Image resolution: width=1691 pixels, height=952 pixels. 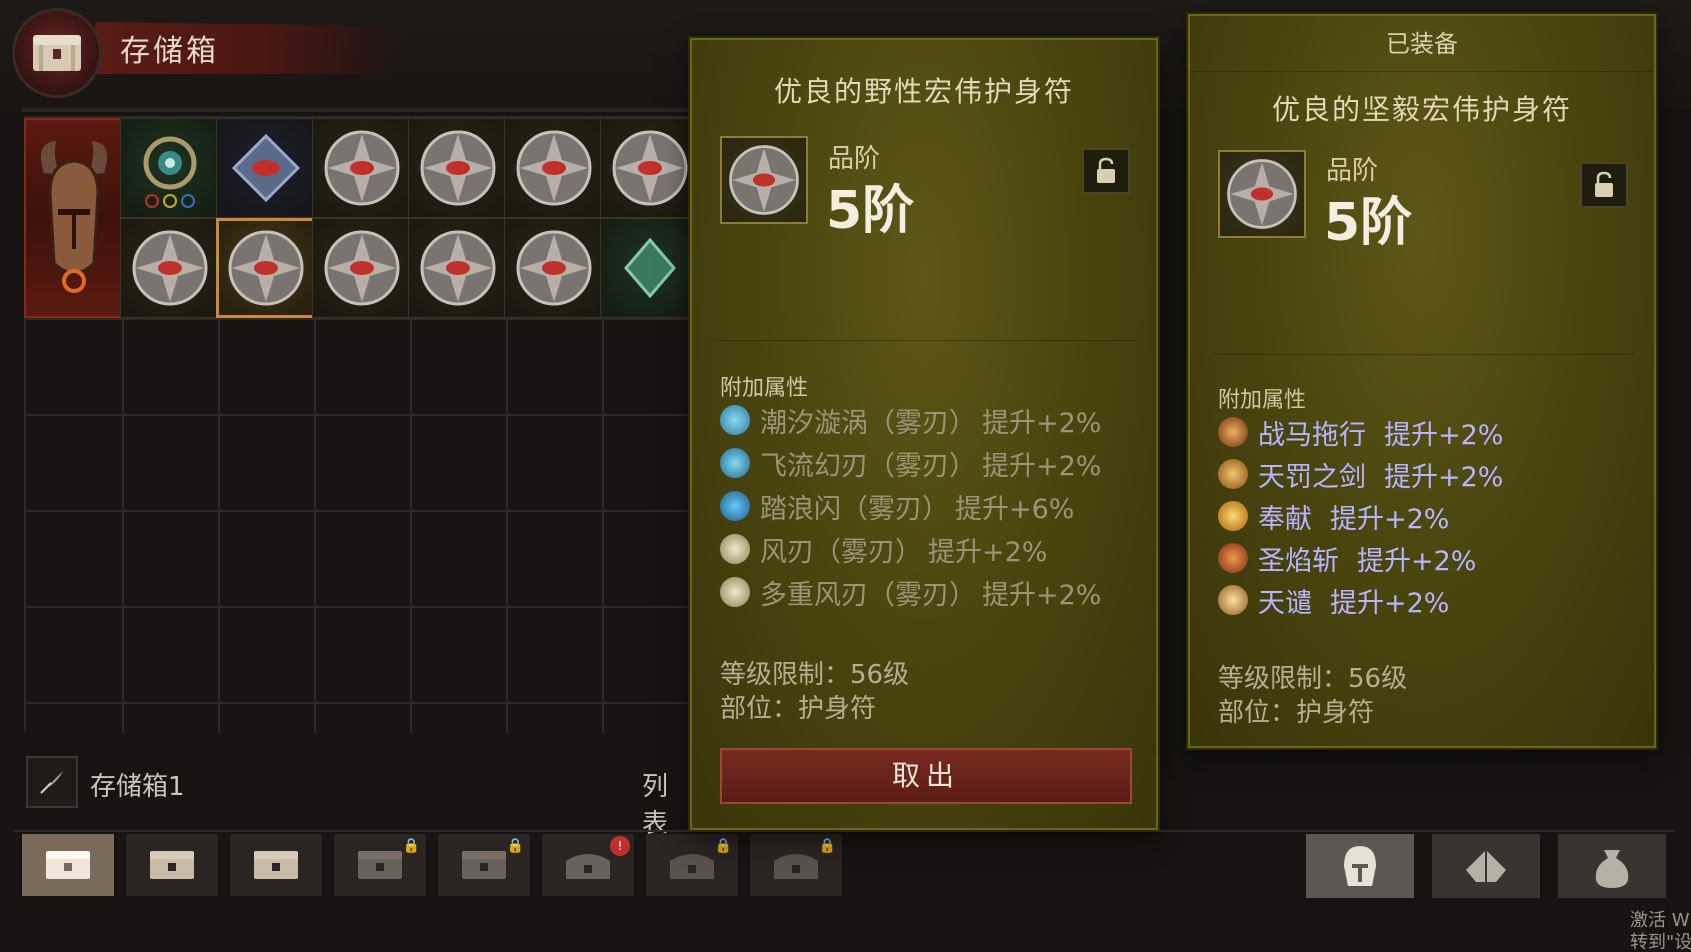 What do you see at coordinates (1347, 558) in the screenshot?
I see `affix-row: 圣焰斩 提升+2%` at bounding box center [1347, 558].